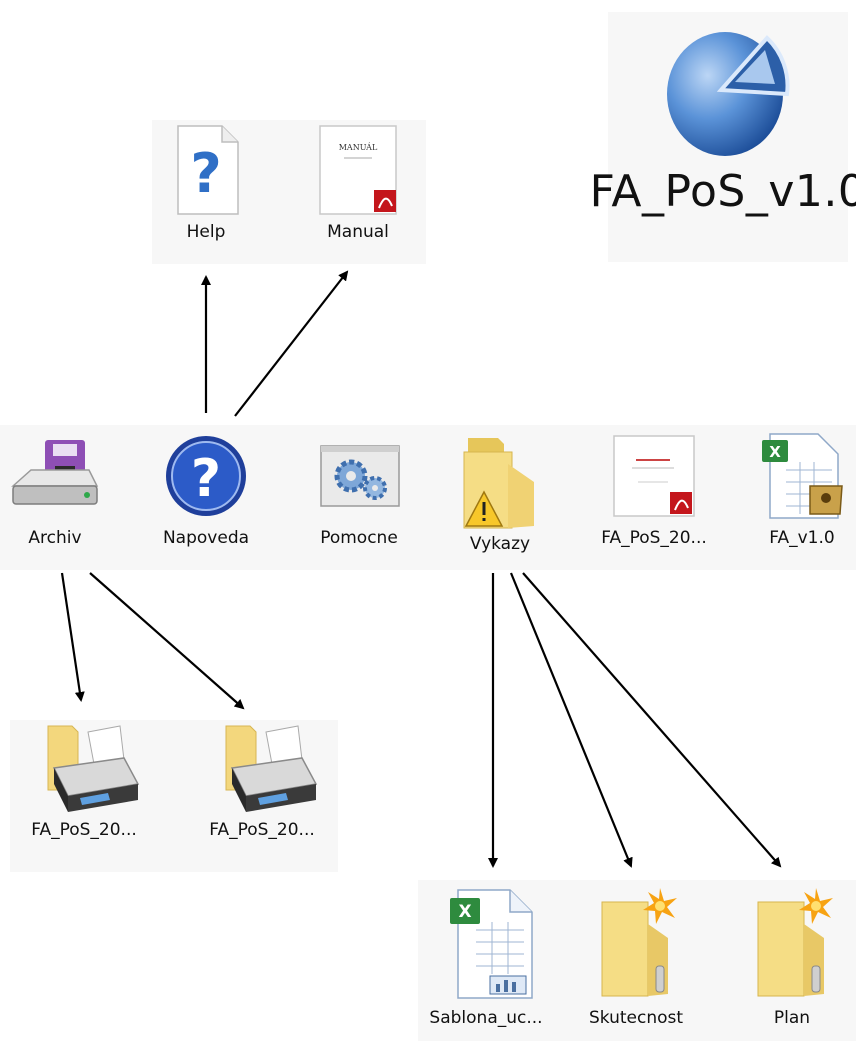 This screenshot has height=1041, width=856. I want to click on napoveda-folder: ? Napoveda, so click(206, 489).